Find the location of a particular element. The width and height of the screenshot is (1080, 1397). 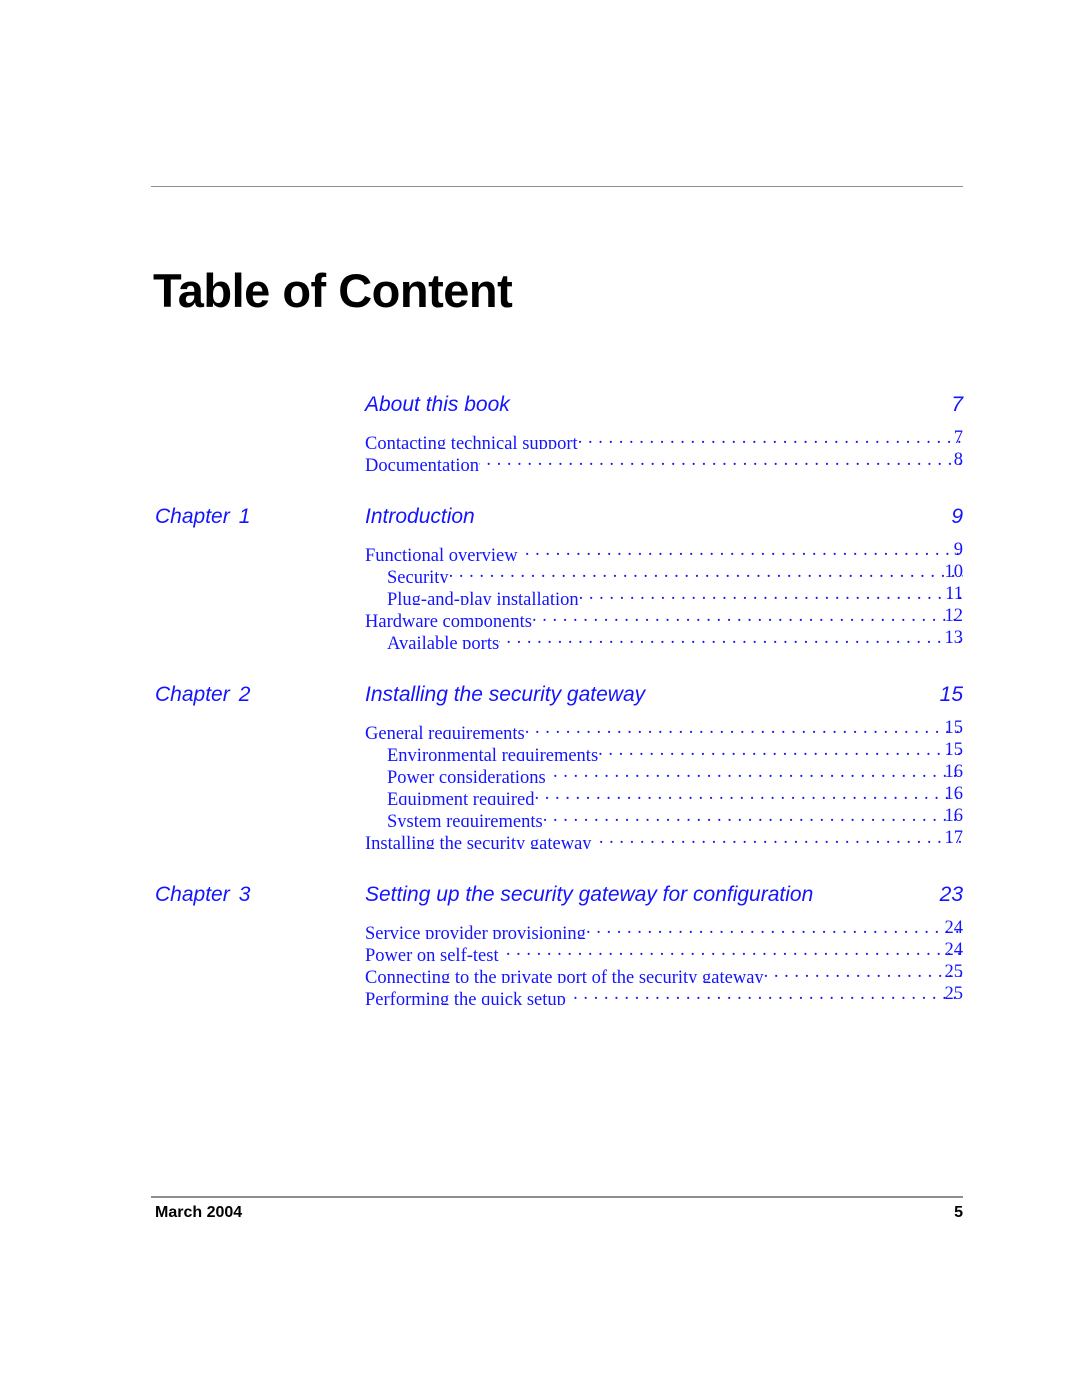

toc-entry-page-number: 8 is located at coordinates (934, 460).